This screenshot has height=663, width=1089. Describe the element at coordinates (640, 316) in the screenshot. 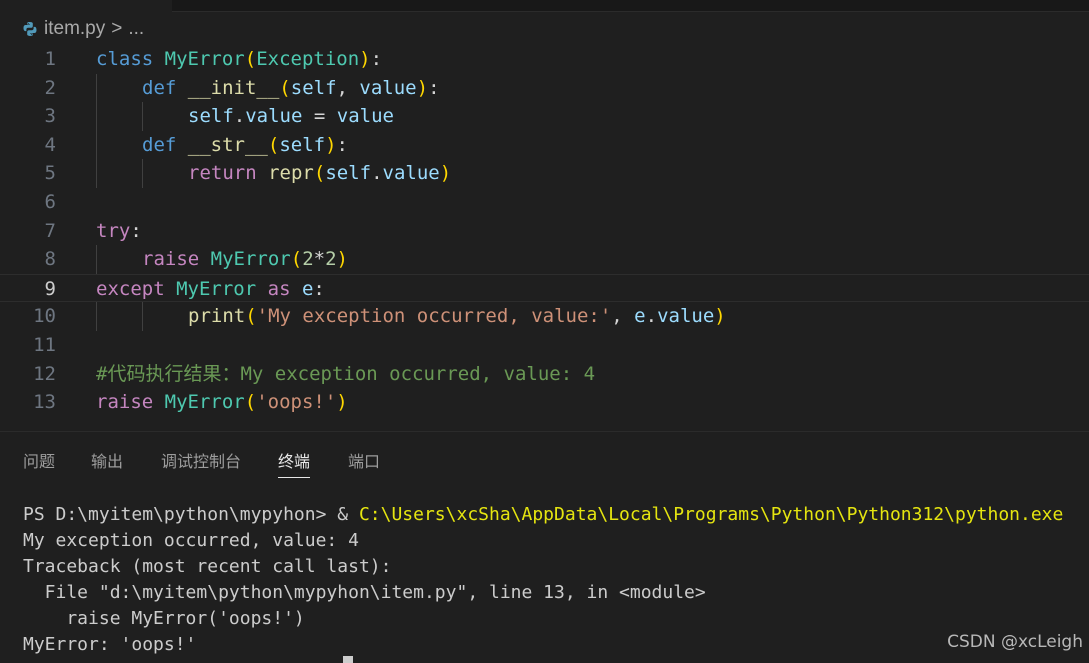

I see `code-token: e` at that location.